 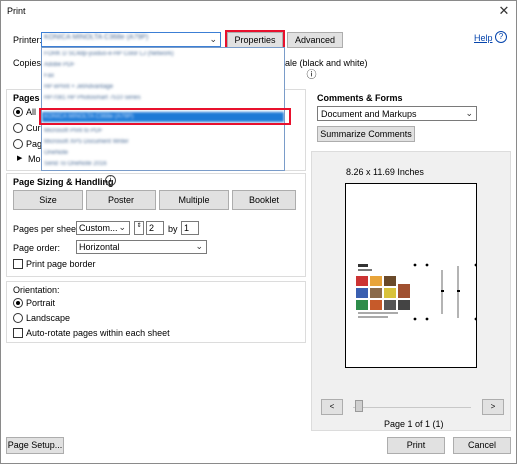 What do you see at coordinates (360, 98) in the screenshot?
I see `comments-forms-header: Comments & Forms` at bounding box center [360, 98].